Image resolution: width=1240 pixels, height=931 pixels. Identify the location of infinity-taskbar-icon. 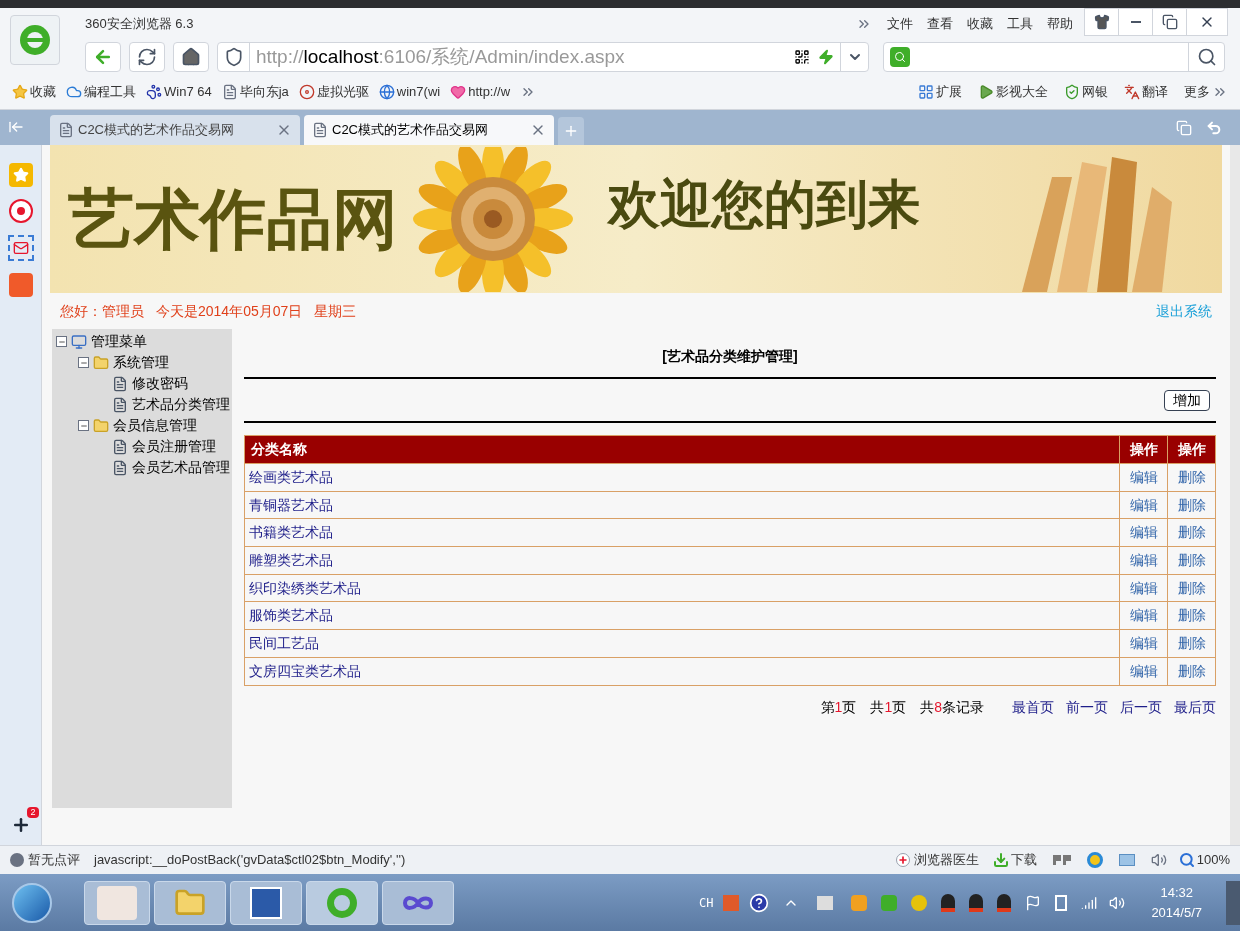
(418, 902).